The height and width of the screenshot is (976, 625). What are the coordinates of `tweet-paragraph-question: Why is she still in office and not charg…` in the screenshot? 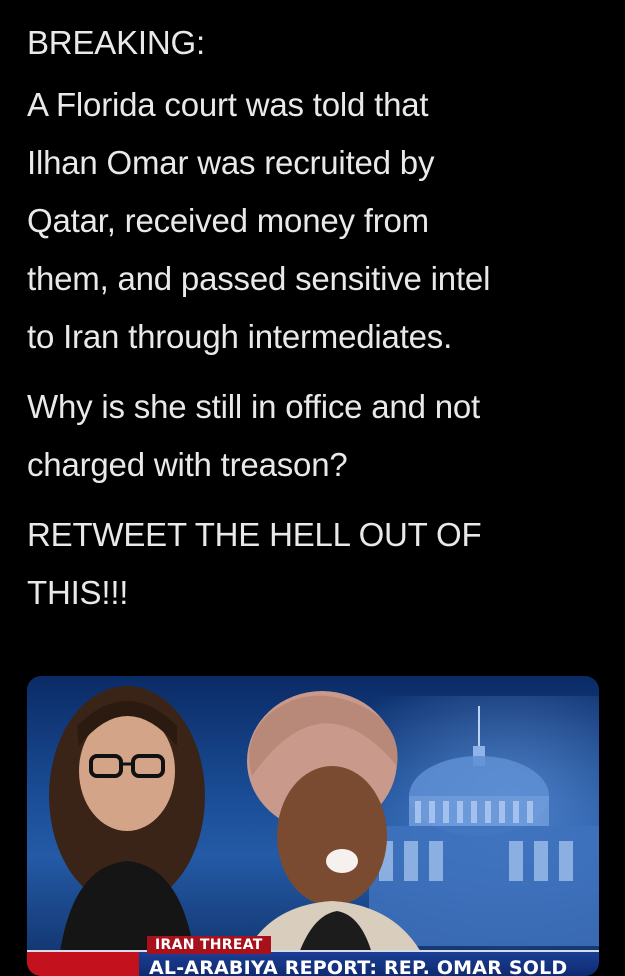 It's located at (253, 435).